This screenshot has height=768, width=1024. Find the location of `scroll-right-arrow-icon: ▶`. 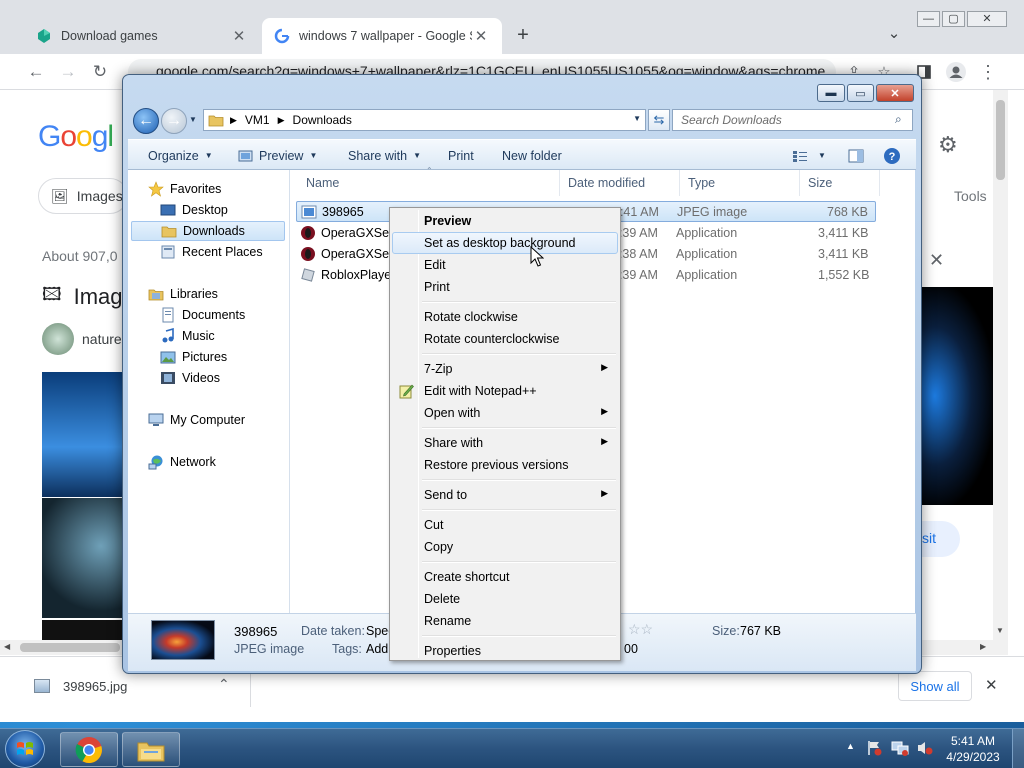

scroll-right-arrow-icon: ▶ is located at coordinates (983, 646).